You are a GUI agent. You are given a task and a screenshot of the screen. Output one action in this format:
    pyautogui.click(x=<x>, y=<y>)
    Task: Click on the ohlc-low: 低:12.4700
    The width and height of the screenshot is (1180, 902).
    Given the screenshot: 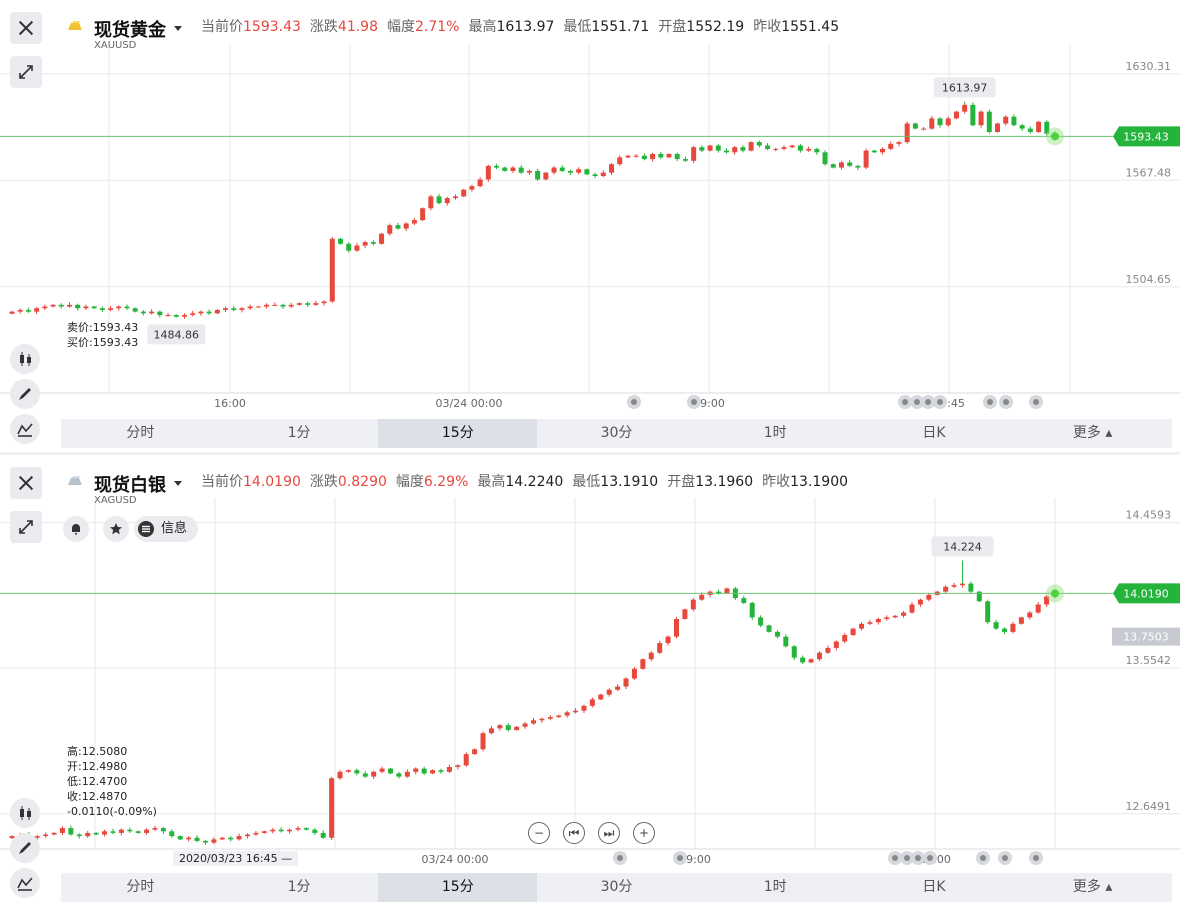 What is the action you would take?
    pyautogui.click(x=97, y=781)
    